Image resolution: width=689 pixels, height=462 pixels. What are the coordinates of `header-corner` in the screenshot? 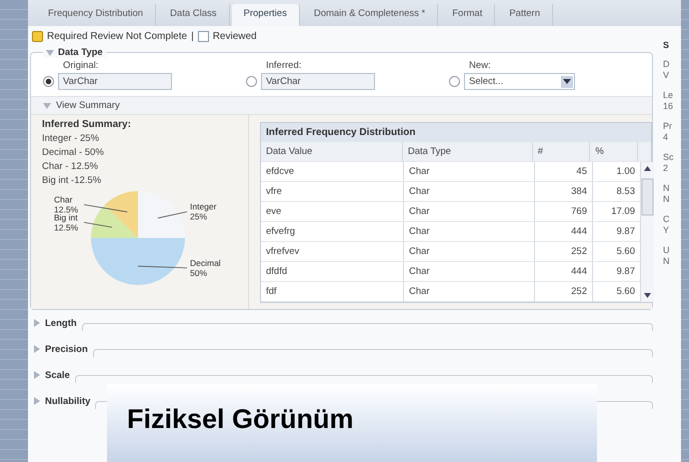 It's located at (644, 152).